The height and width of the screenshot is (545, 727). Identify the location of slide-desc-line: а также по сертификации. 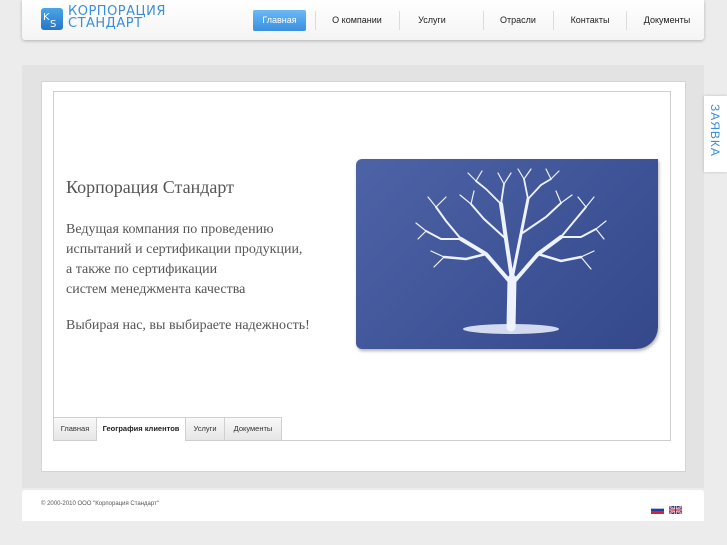
(142, 269).